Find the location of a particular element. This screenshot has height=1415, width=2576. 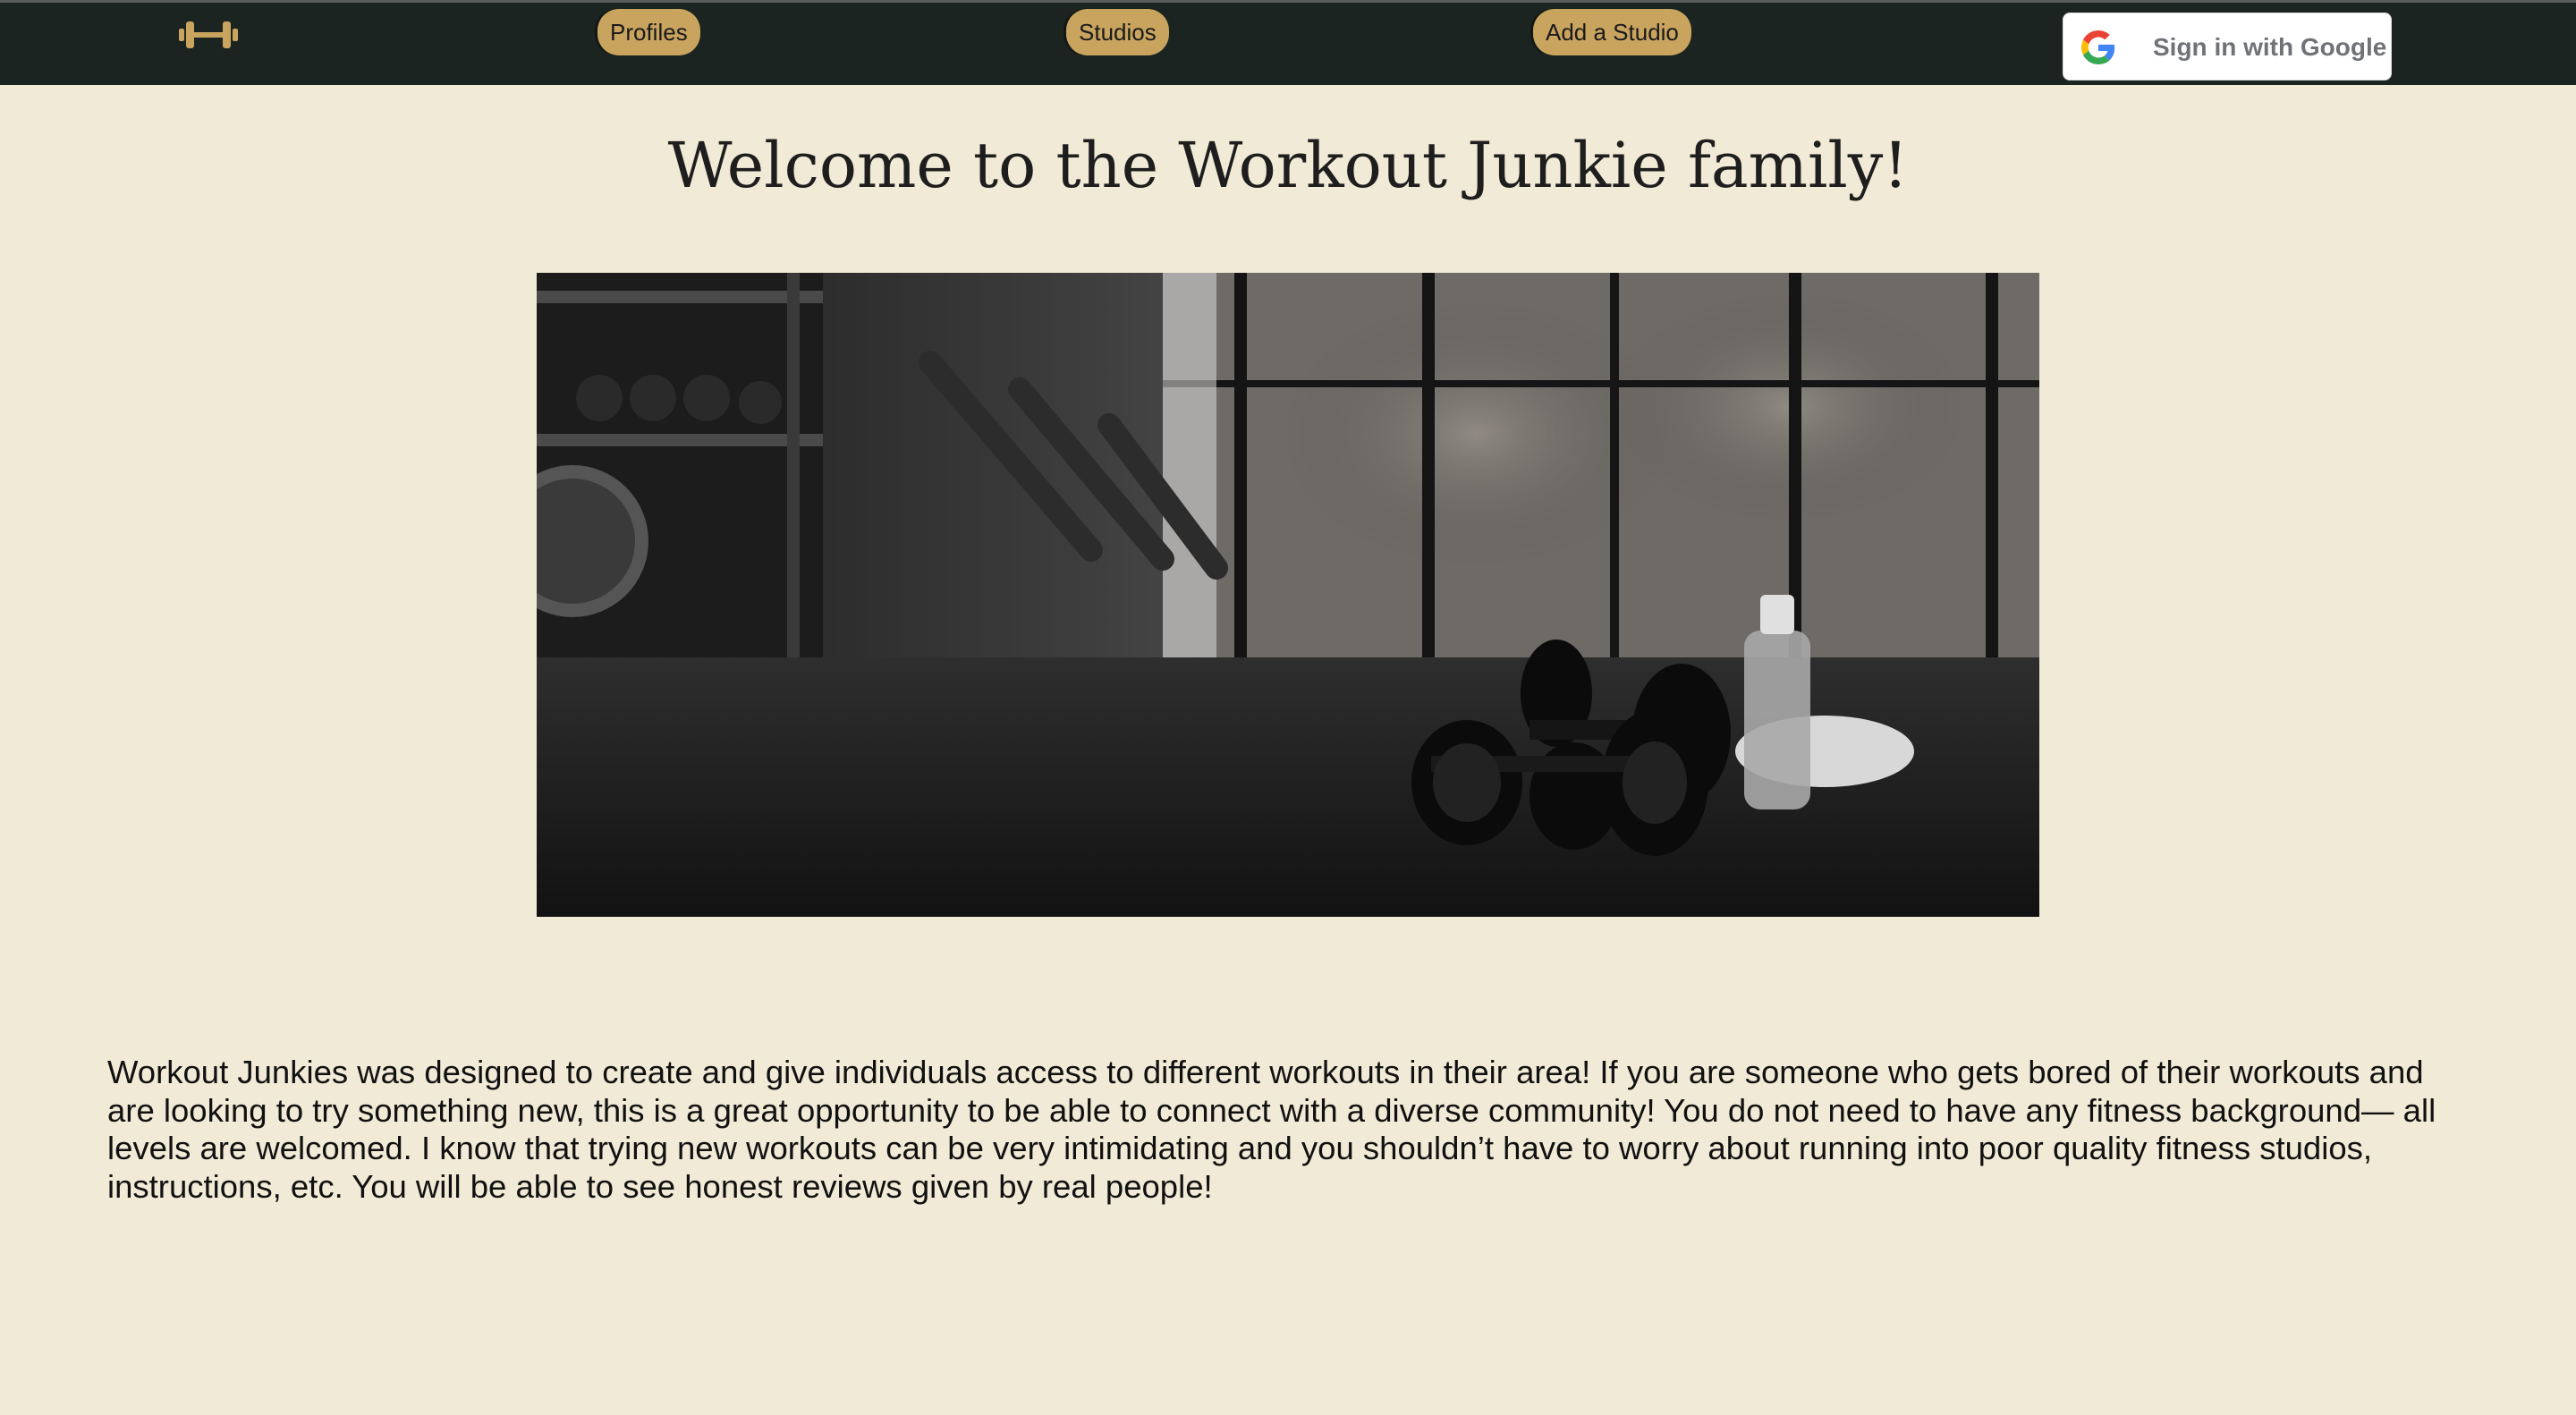

google-signin-button: Sign in with Google is located at coordinates (2227, 46).